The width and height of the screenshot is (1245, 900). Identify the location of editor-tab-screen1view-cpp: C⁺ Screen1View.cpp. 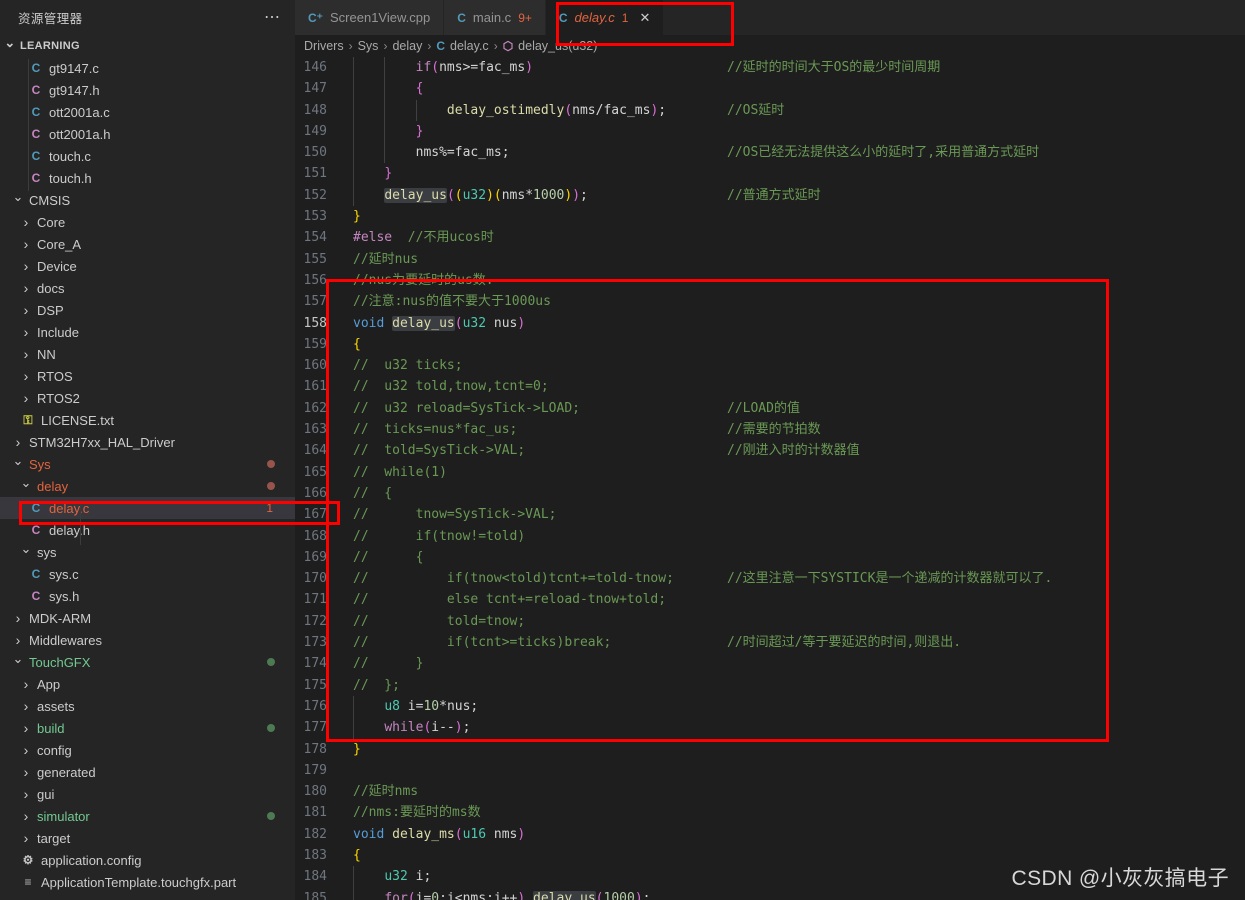
(370, 17).